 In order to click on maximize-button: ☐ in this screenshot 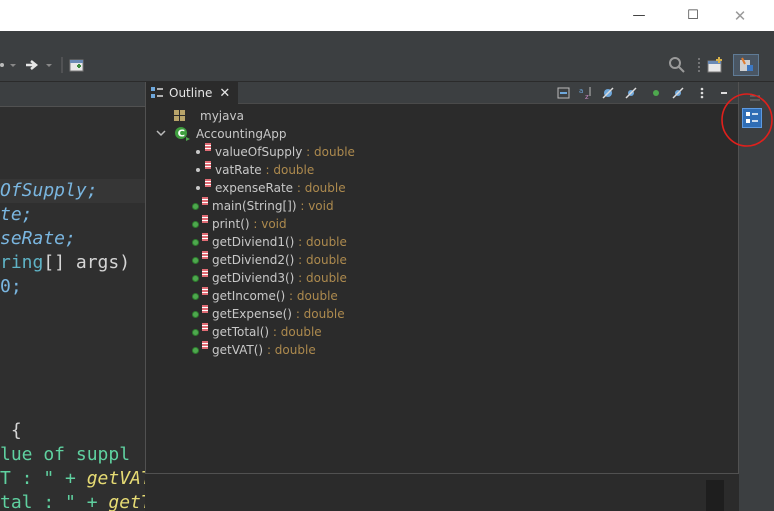, I will do `click(693, 15)`.